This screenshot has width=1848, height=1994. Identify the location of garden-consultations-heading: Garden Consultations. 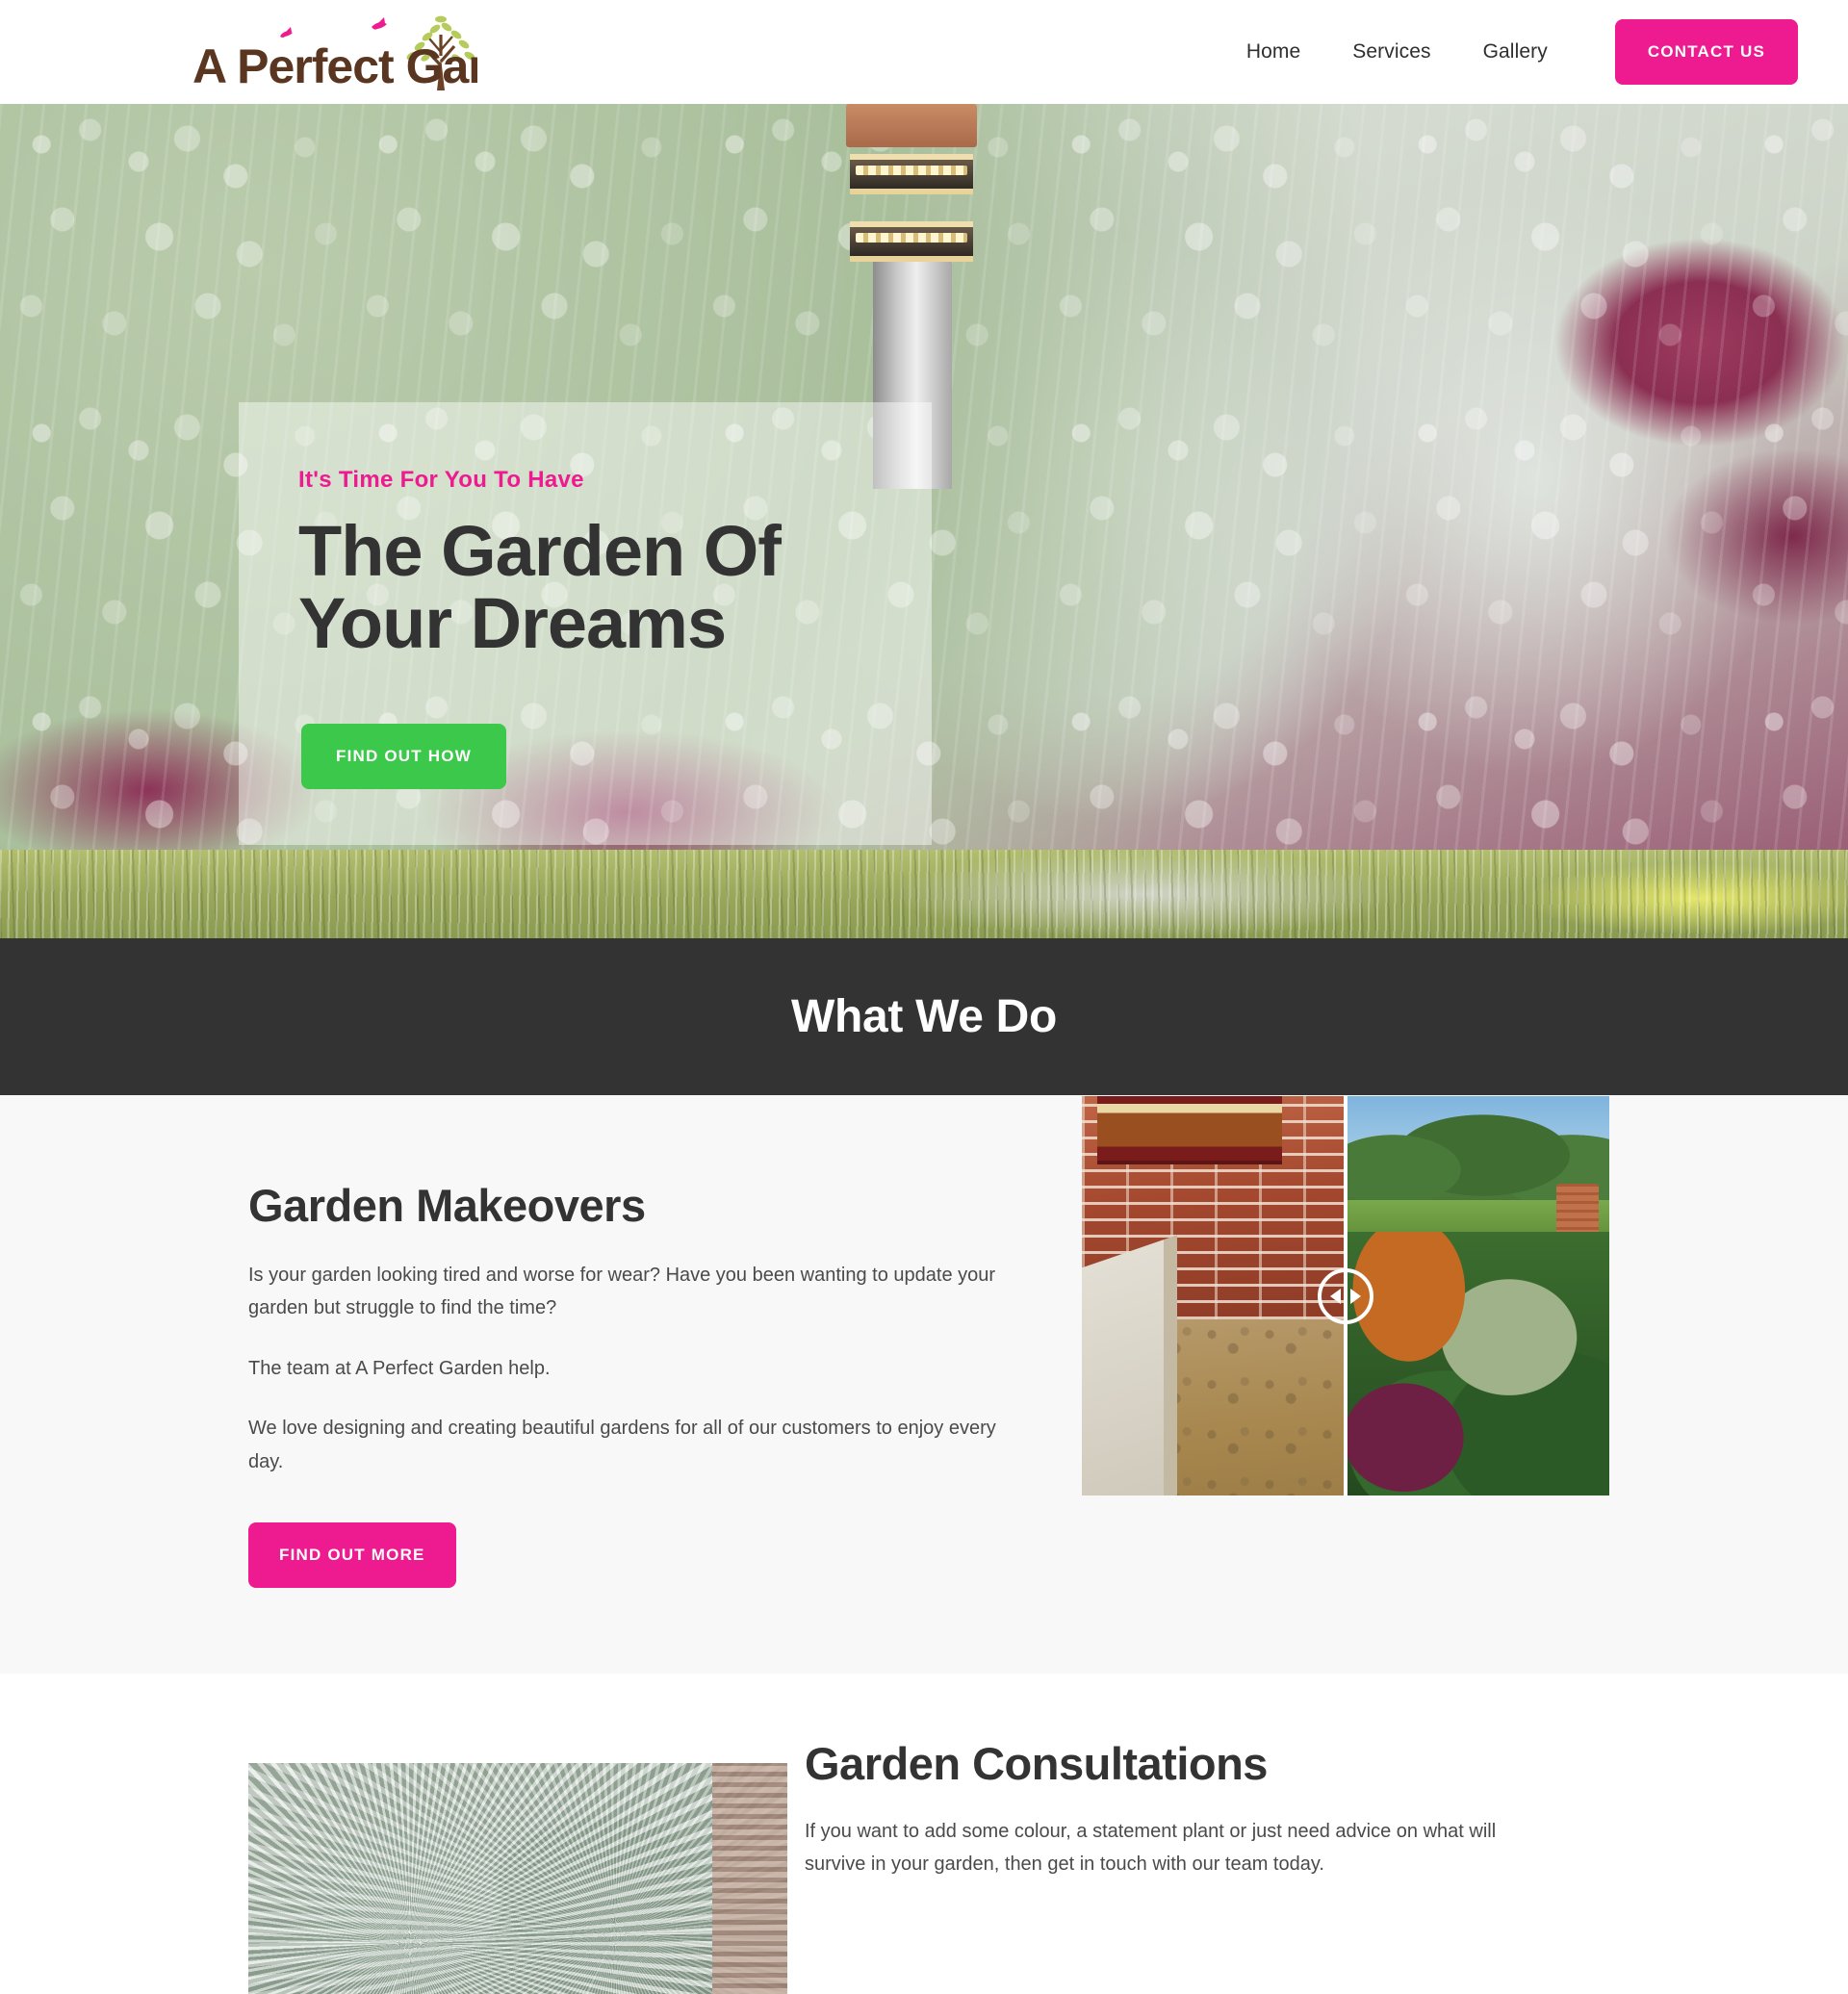
(1036, 1763).